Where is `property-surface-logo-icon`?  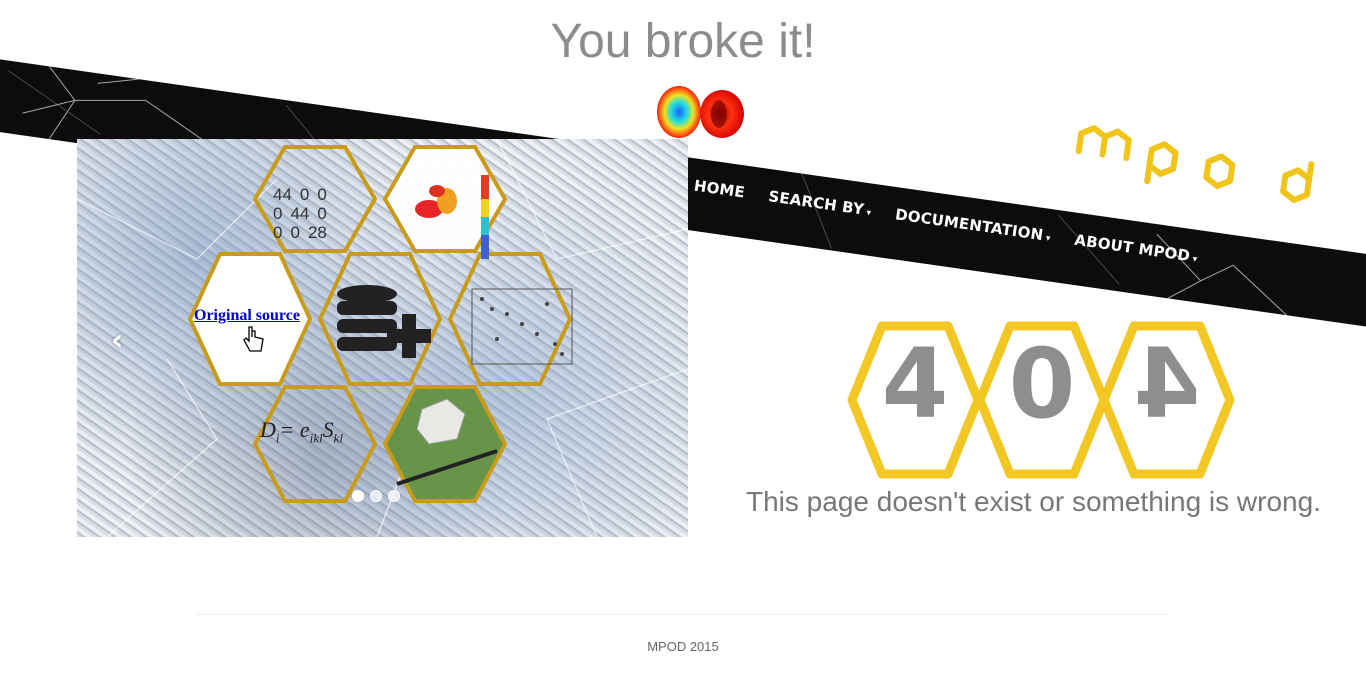 property-surface-logo-icon is located at coordinates (701, 112).